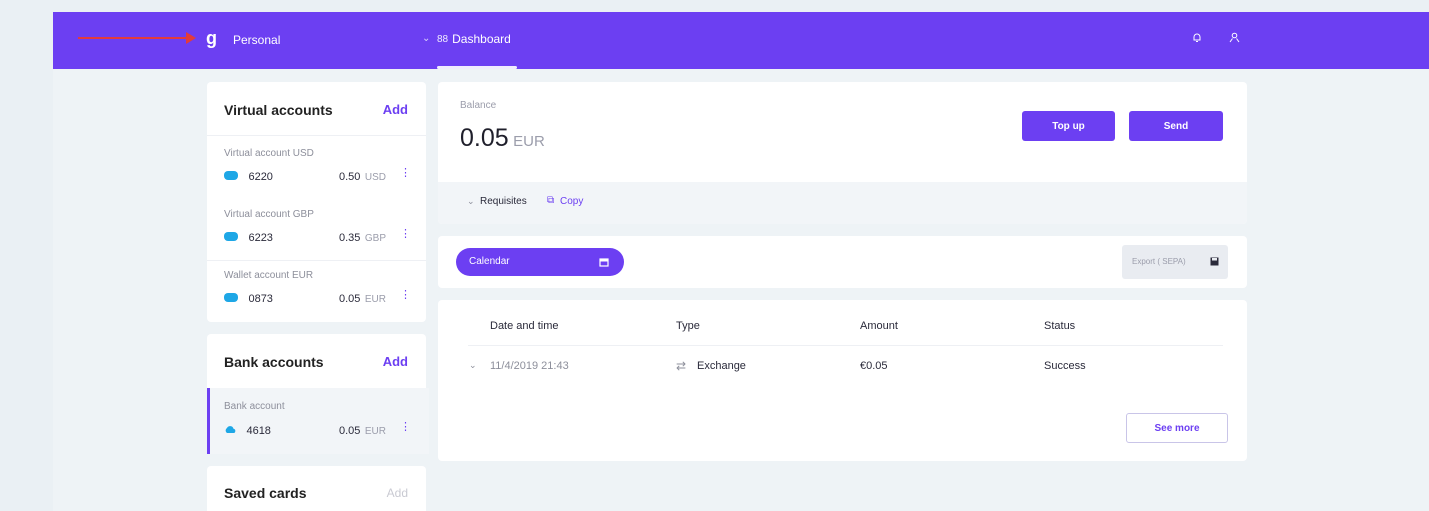  What do you see at coordinates (1177, 428) in the screenshot?
I see `see-more-button: See more` at bounding box center [1177, 428].